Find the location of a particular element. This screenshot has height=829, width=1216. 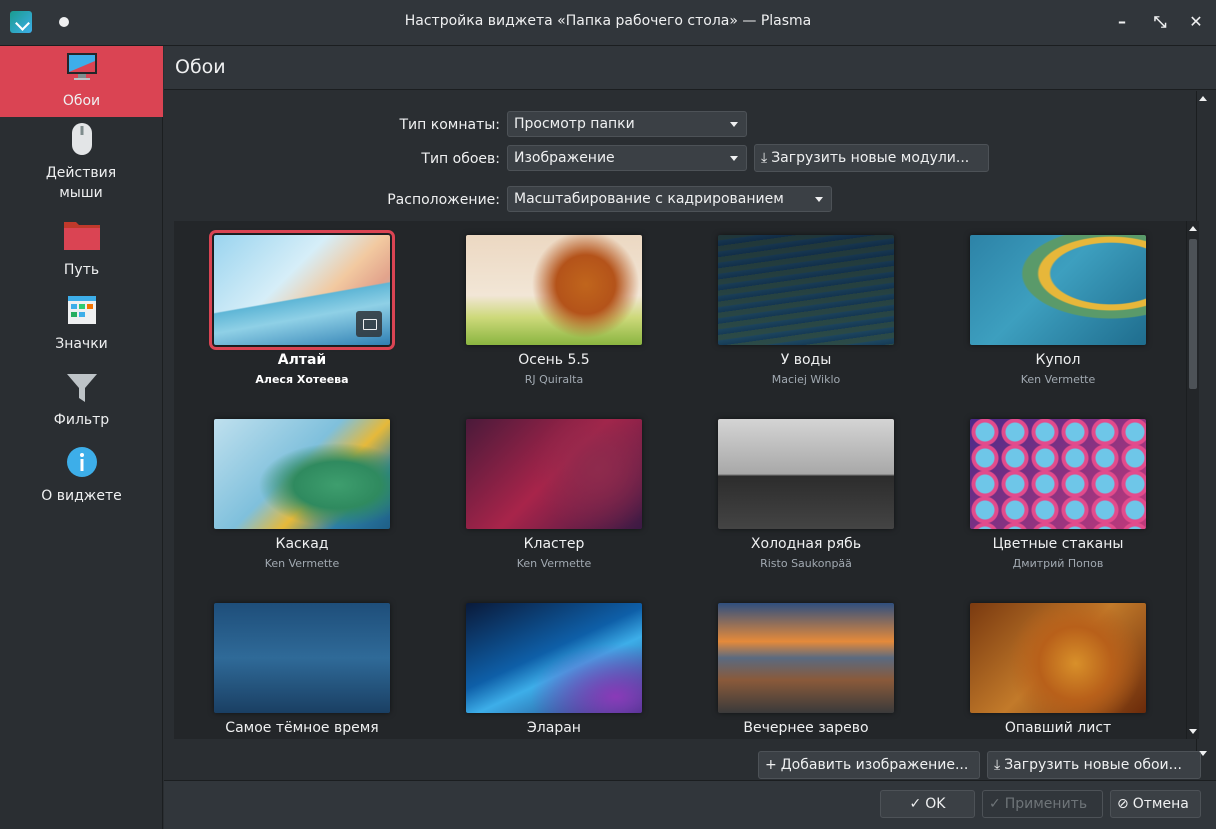

ok-button: ✓ OK is located at coordinates (927, 804).